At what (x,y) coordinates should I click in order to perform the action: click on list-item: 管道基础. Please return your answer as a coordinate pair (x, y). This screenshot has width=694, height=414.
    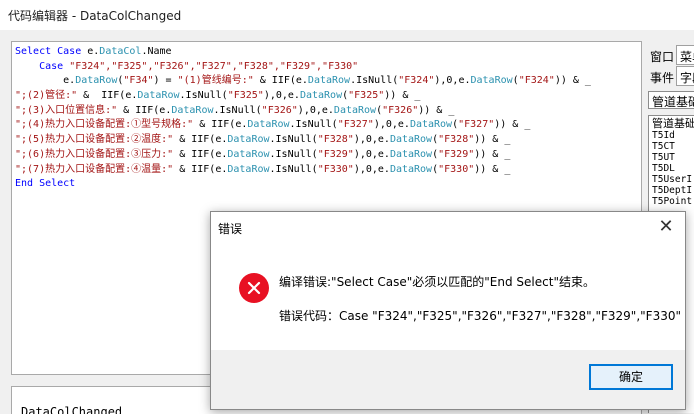
    Looking at the image, I should click on (673, 123).